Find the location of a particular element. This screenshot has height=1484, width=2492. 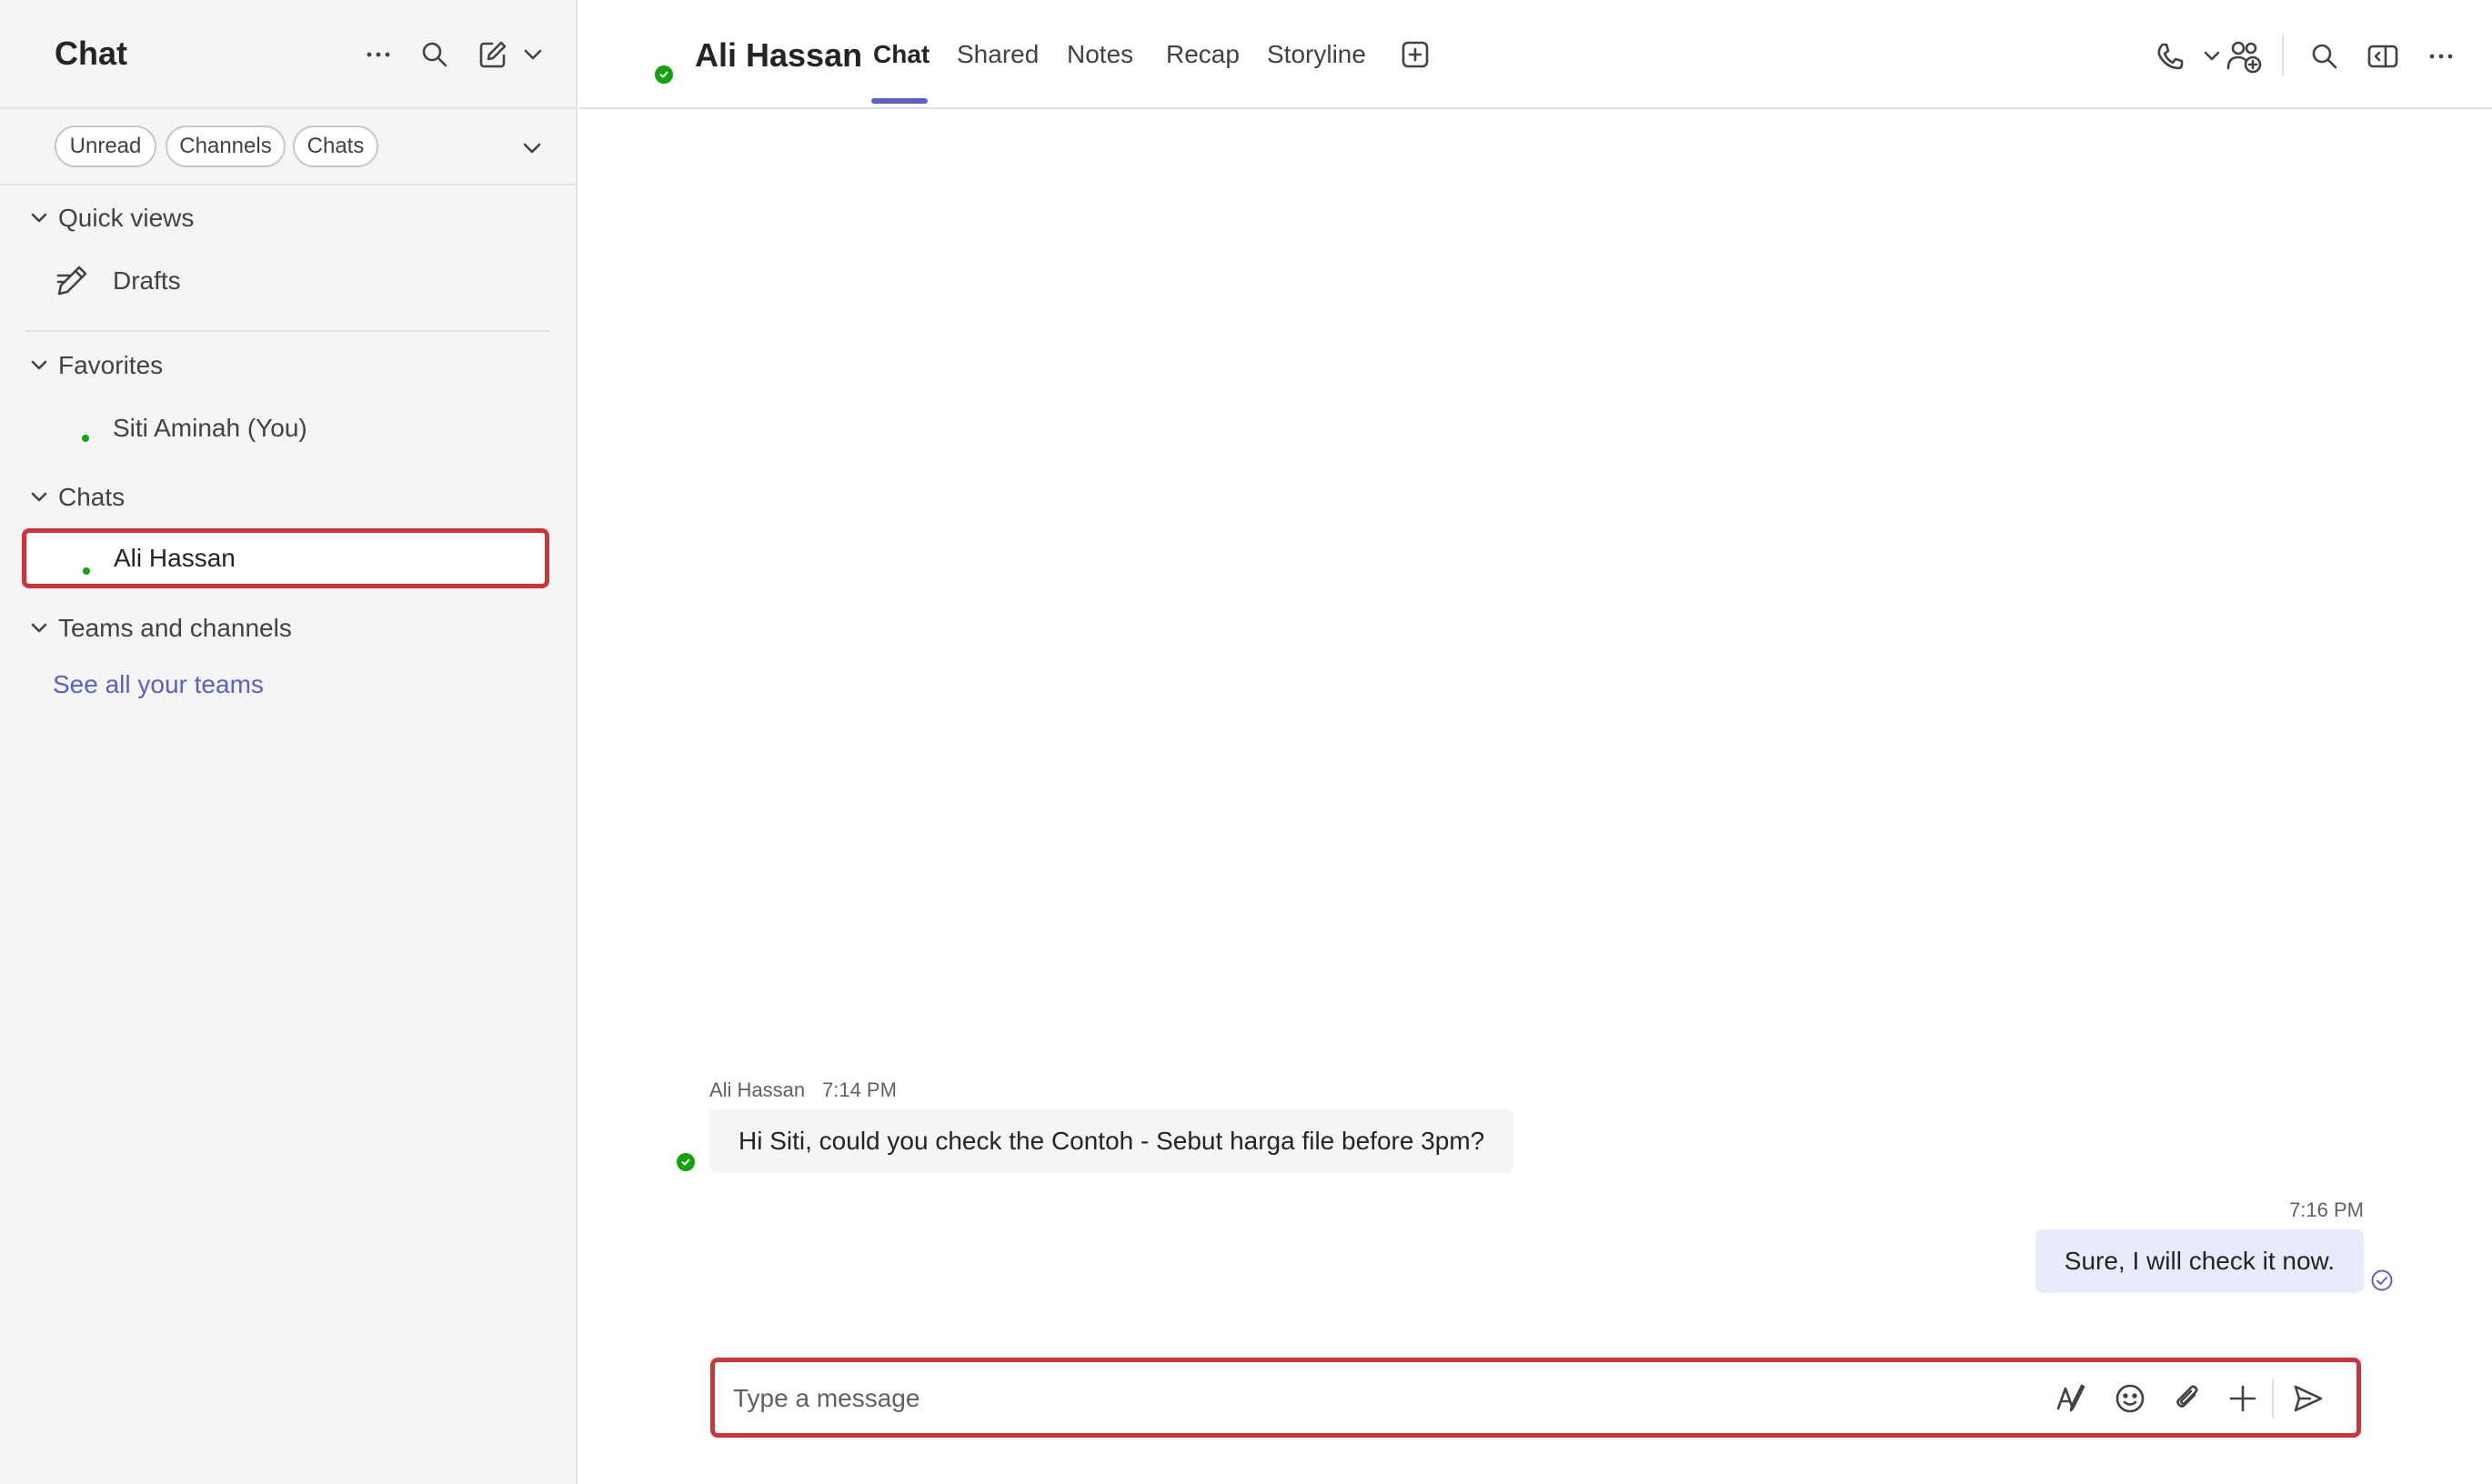

sent-status-icon is located at coordinates (2382, 1280).